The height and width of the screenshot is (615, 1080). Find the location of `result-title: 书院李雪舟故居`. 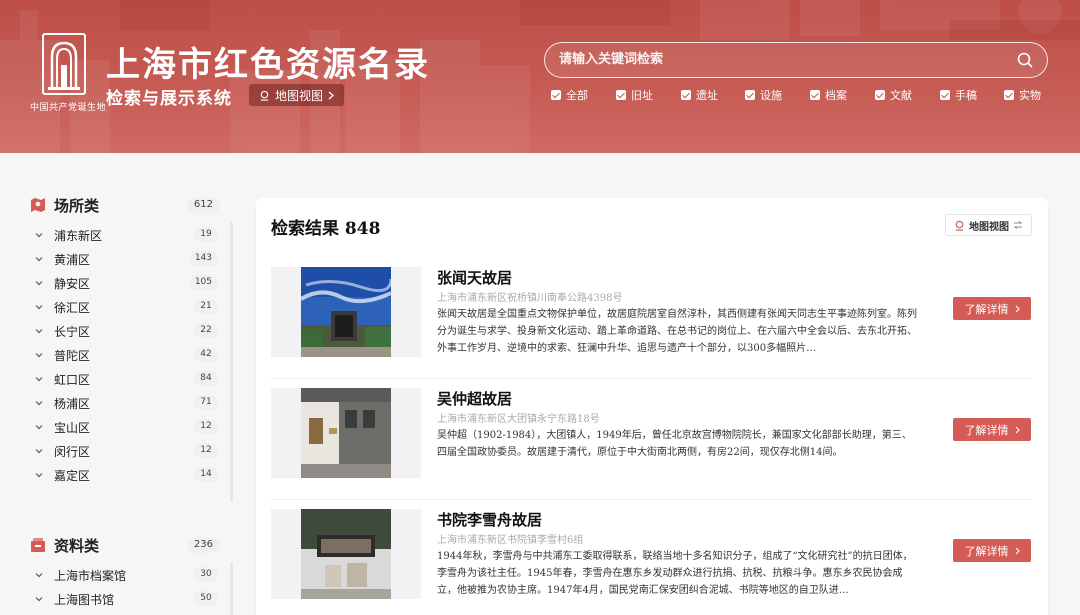

result-title: 书院李雪舟故居 is located at coordinates (489, 519).